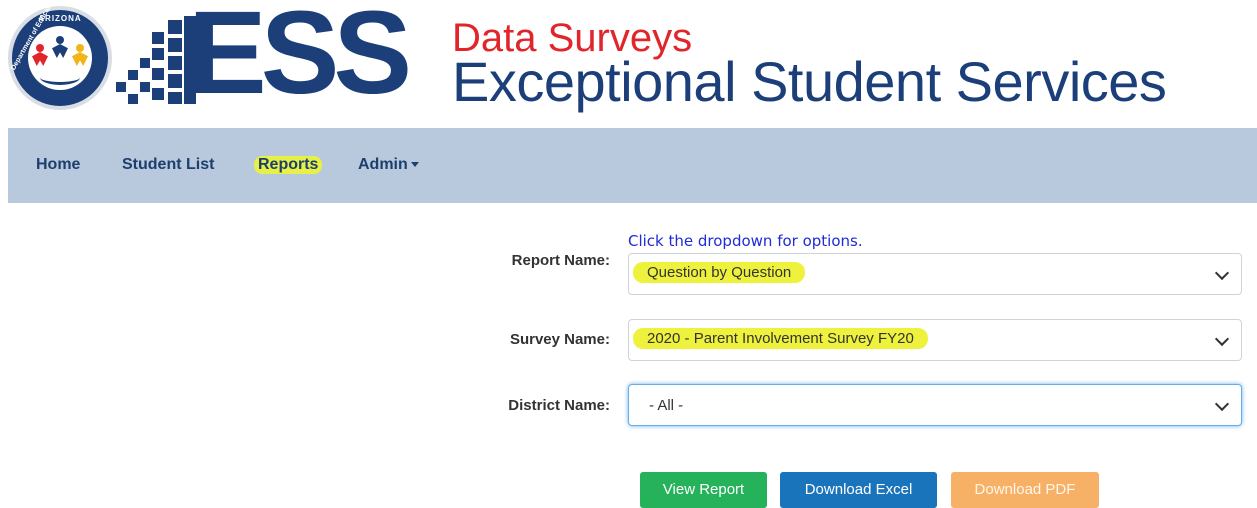  What do you see at coordinates (288, 165) in the screenshot?
I see `nav-reports: Reports` at bounding box center [288, 165].